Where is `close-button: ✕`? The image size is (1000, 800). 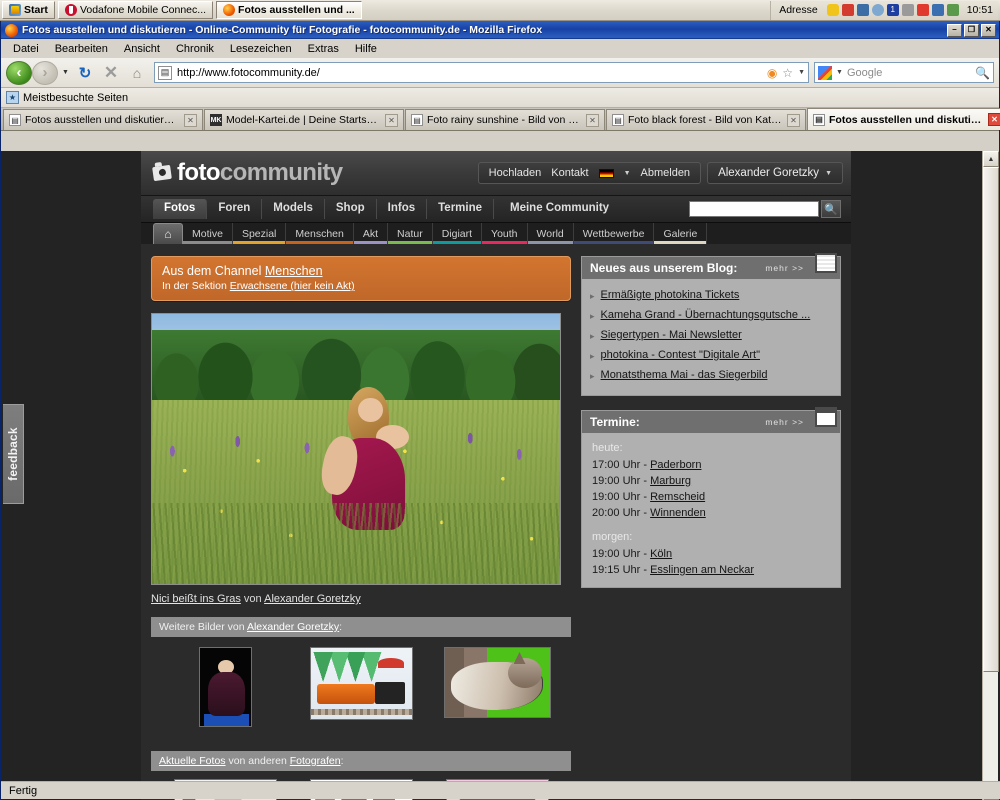 close-button: ✕ is located at coordinates (988, 30).